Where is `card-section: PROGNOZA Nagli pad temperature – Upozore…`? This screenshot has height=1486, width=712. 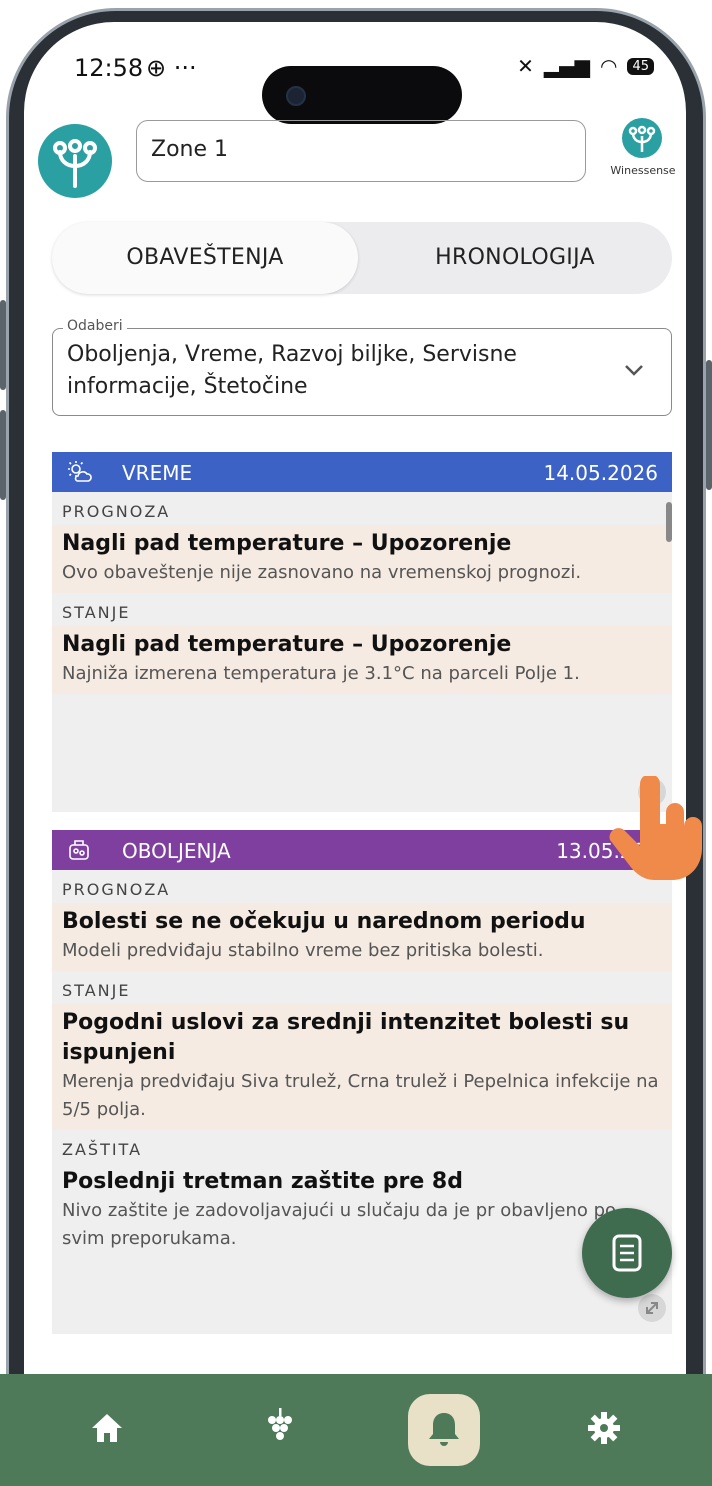
card-section: PROGNOZA Nagli pad temperature – Upozore… is located at coordinates (362, 542).